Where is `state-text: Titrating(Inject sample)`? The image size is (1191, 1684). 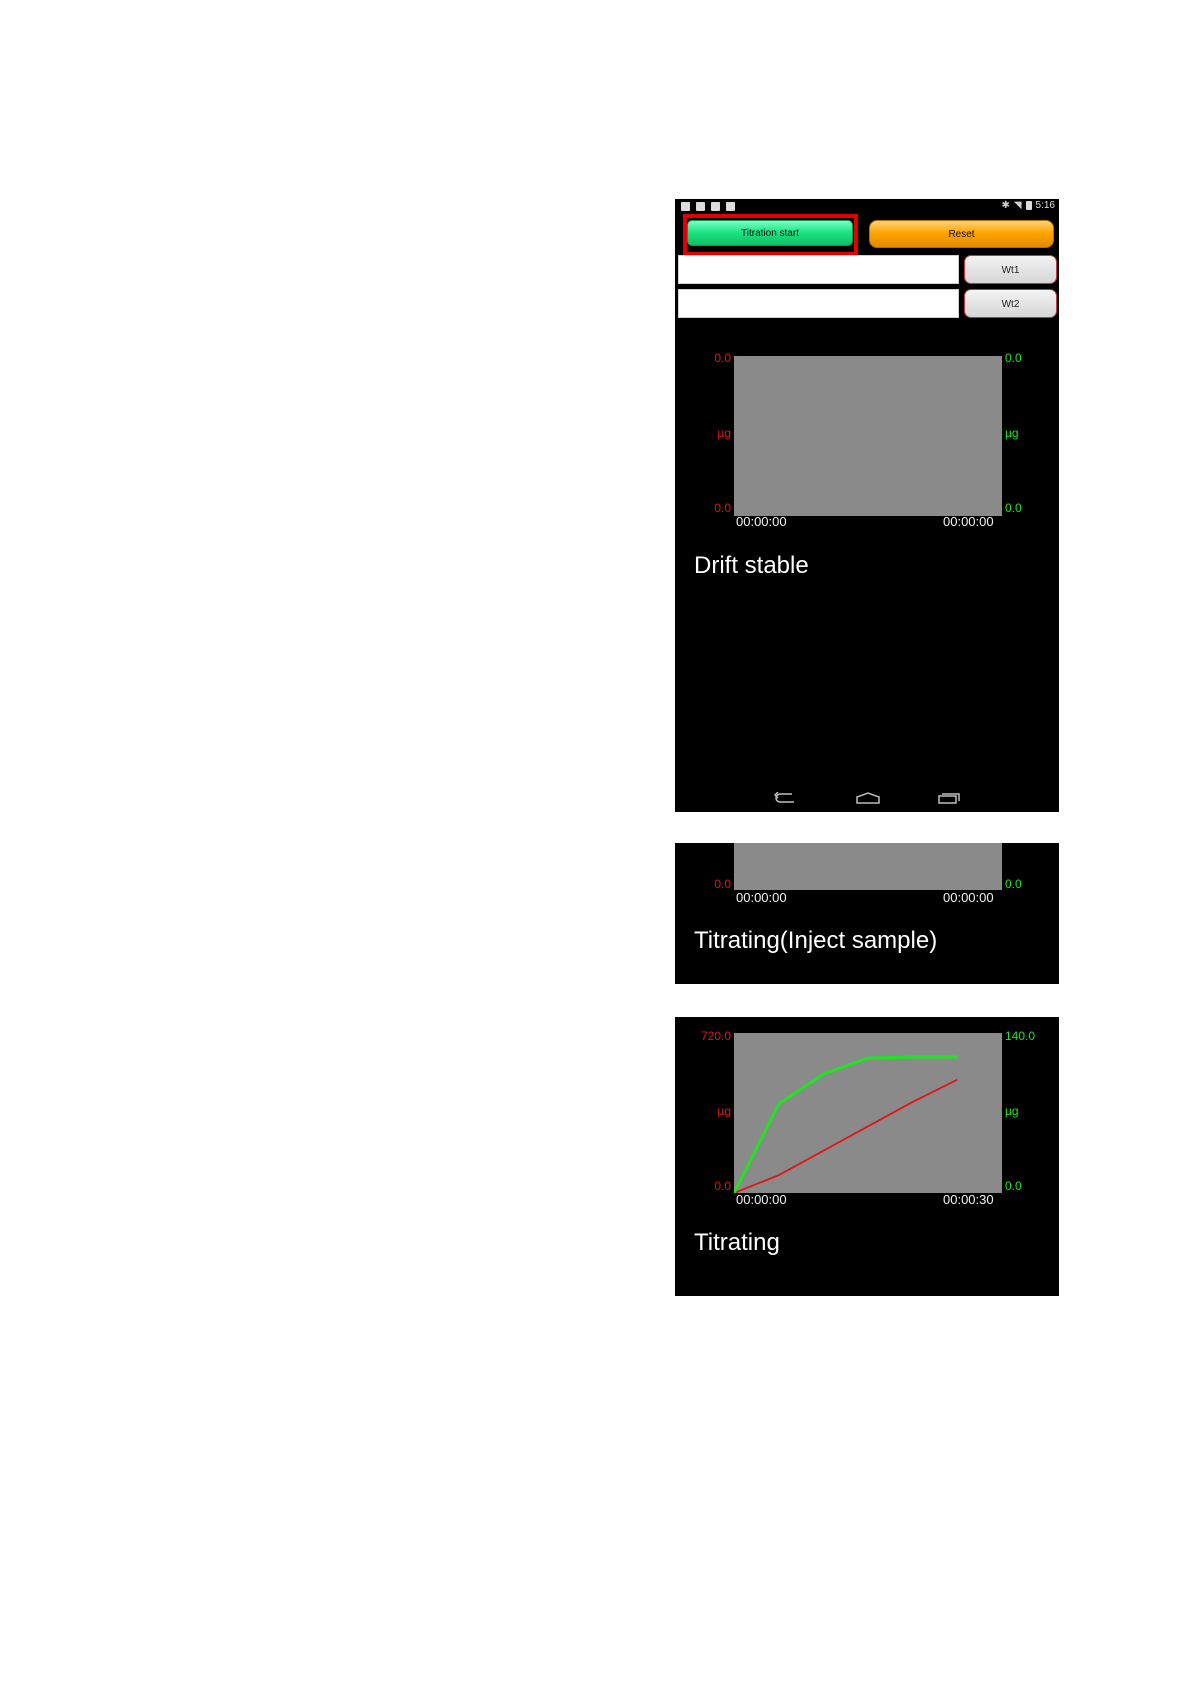
state-text: Titrating(Inject sample) is located at coordinates (816, 940).